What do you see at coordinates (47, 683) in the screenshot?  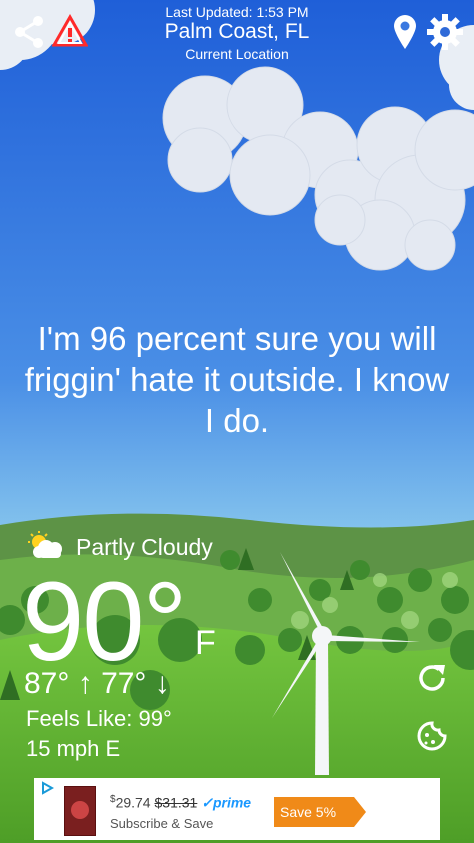 I see `high-temp: 87°` at bounding box center [47, 683].